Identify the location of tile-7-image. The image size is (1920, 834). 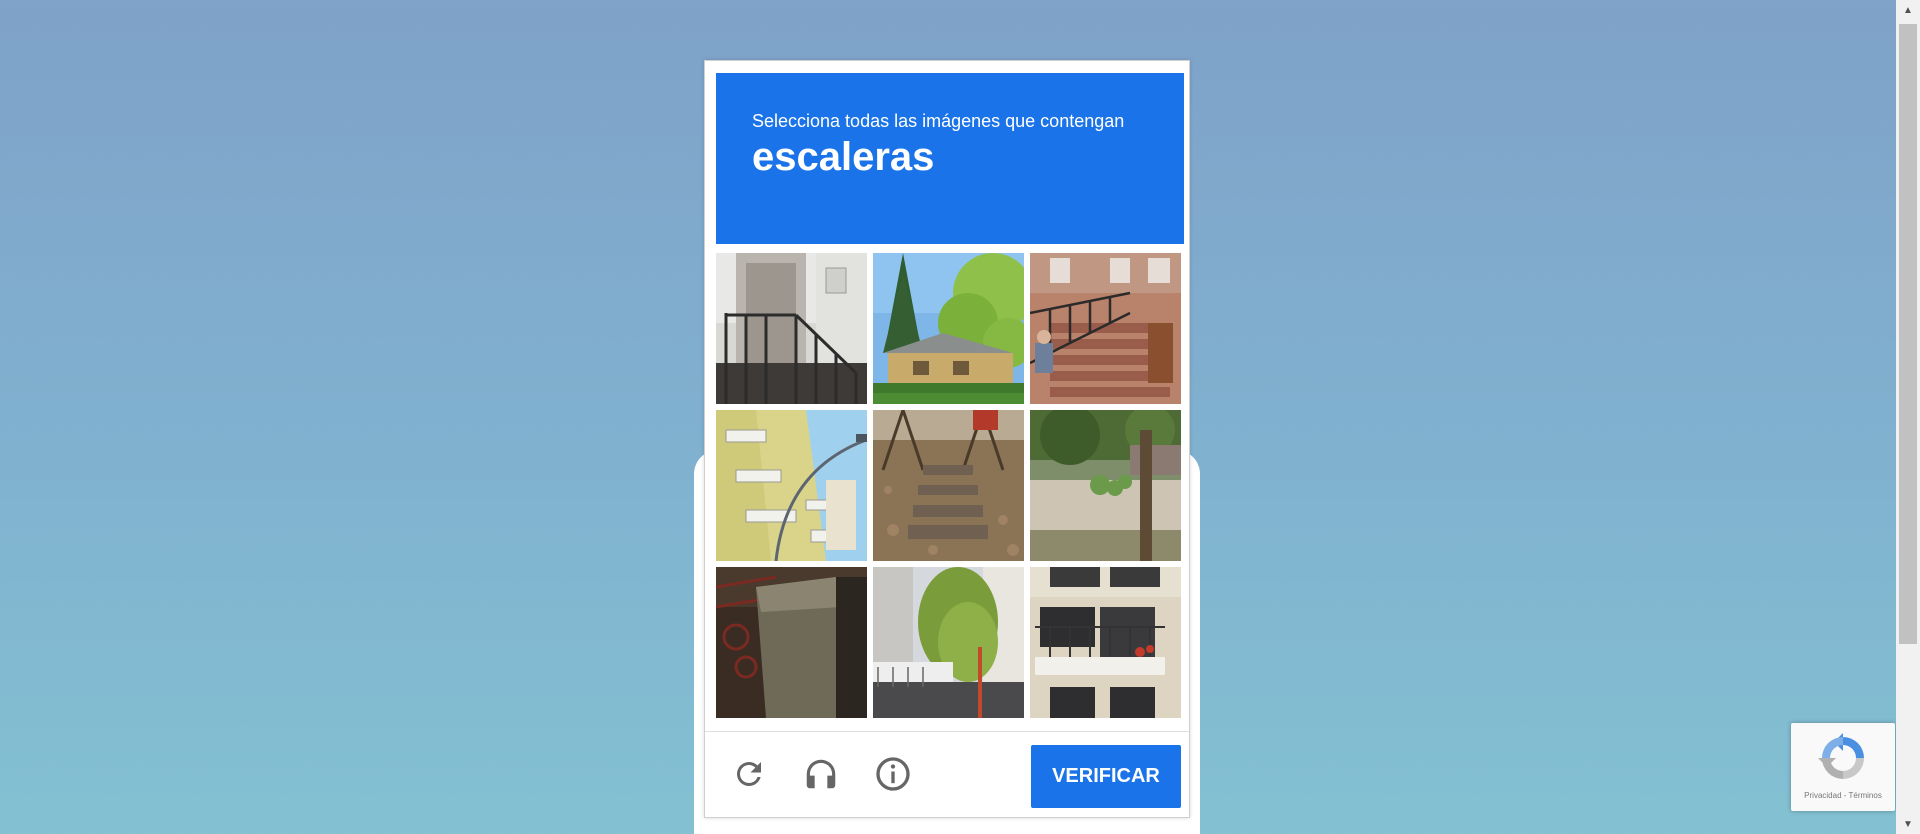
(791, 642).